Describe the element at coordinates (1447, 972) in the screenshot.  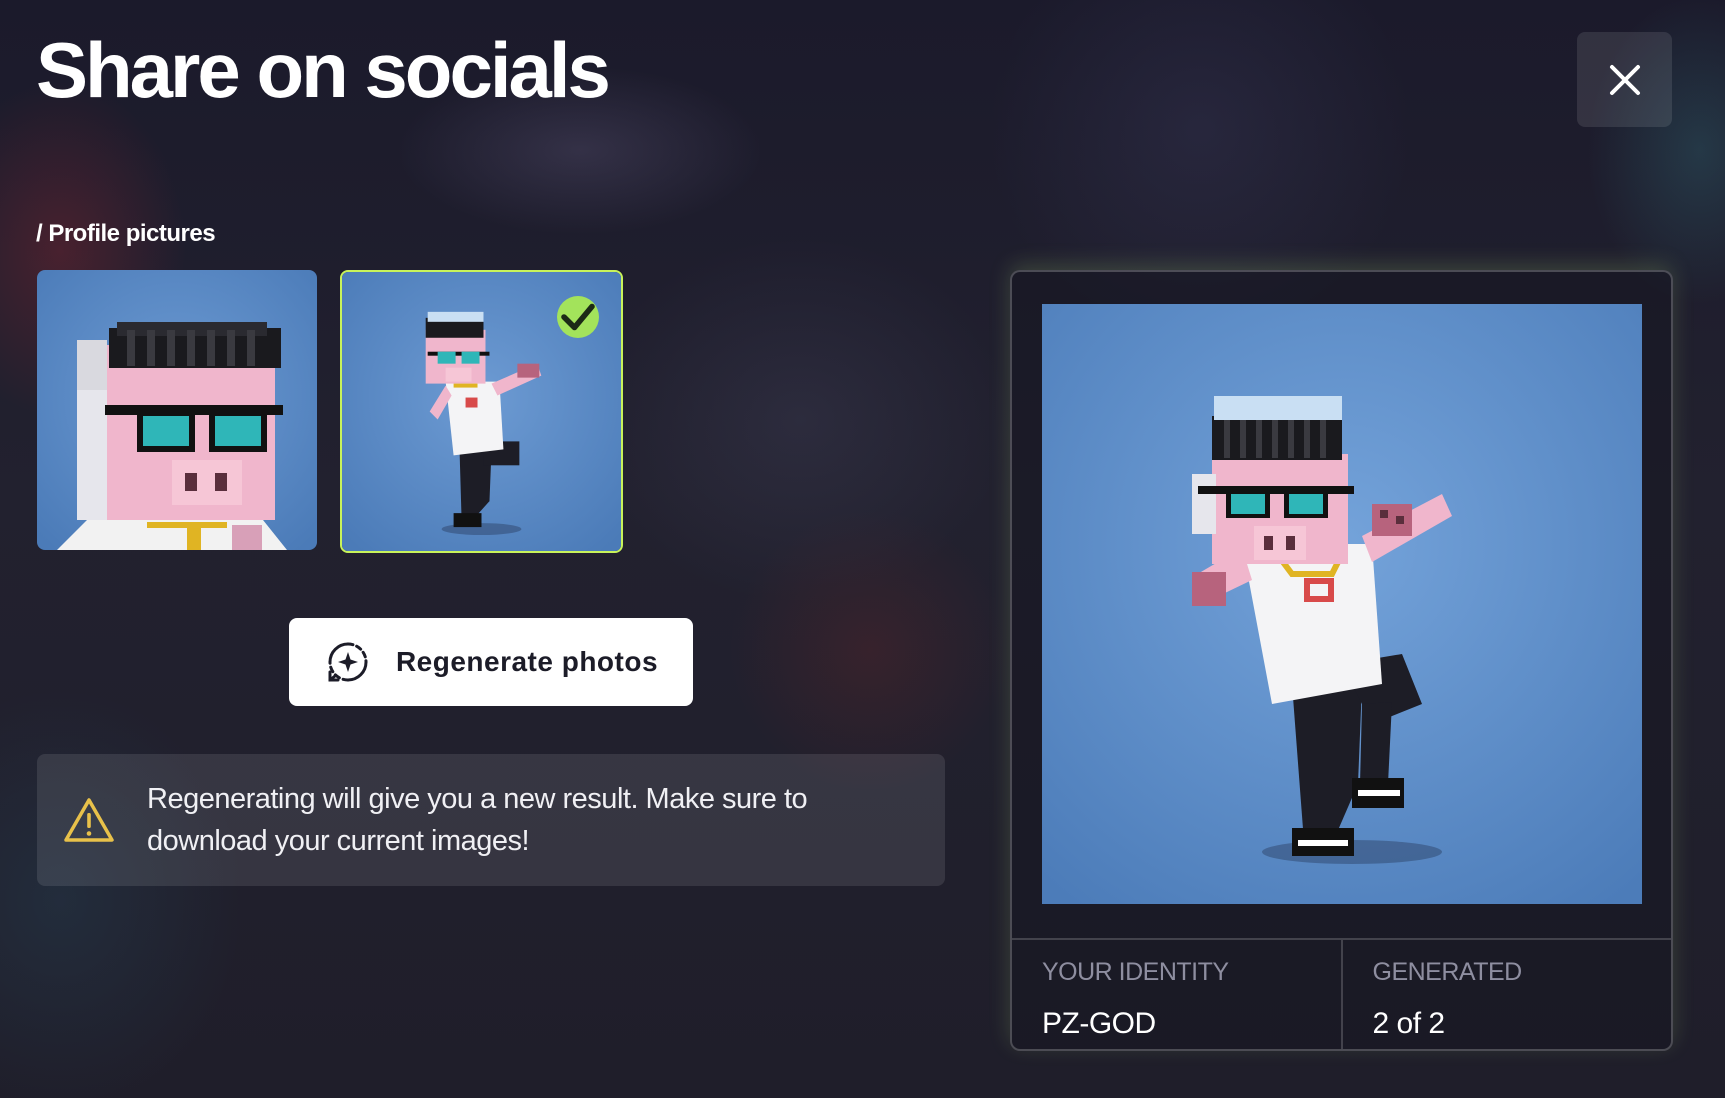
I see `generated-label: GENERATED` at that location.